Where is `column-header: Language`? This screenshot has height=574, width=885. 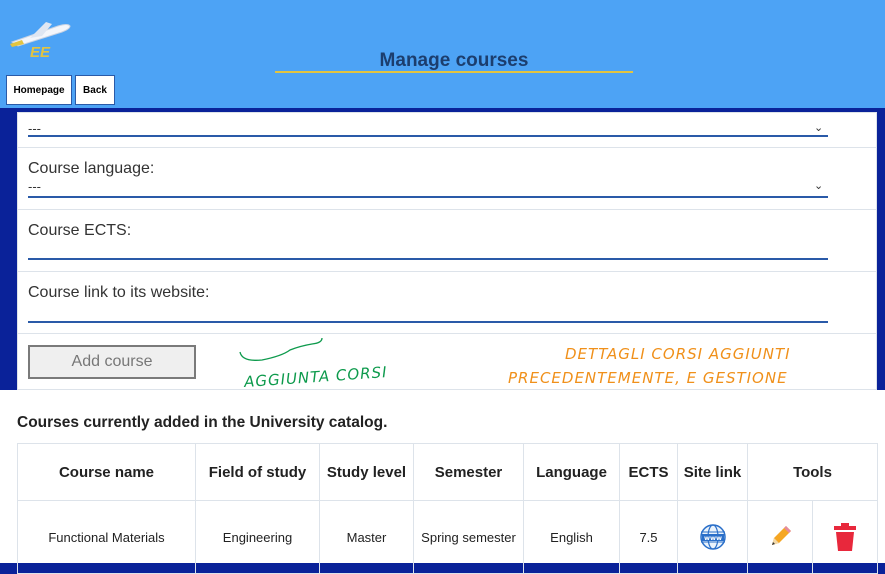
column-header: Language is located at coordinates (571, 472).